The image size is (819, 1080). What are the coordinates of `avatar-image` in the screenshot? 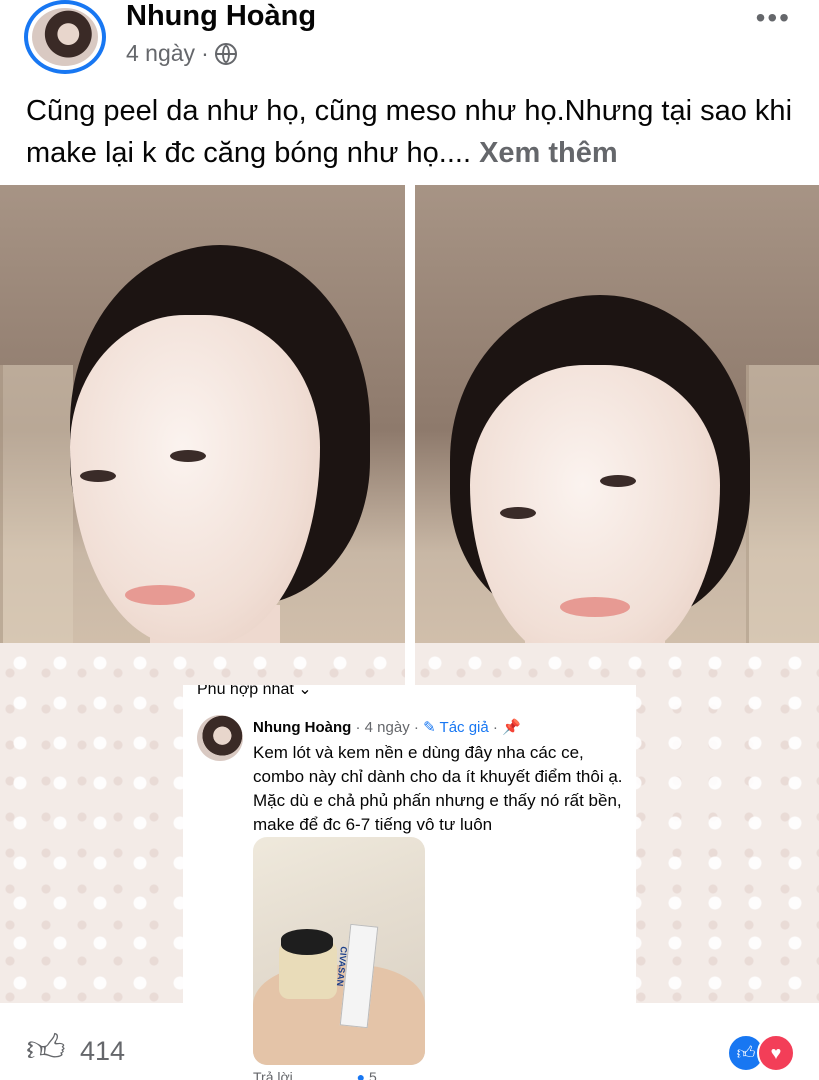 It's located at (65, 37).